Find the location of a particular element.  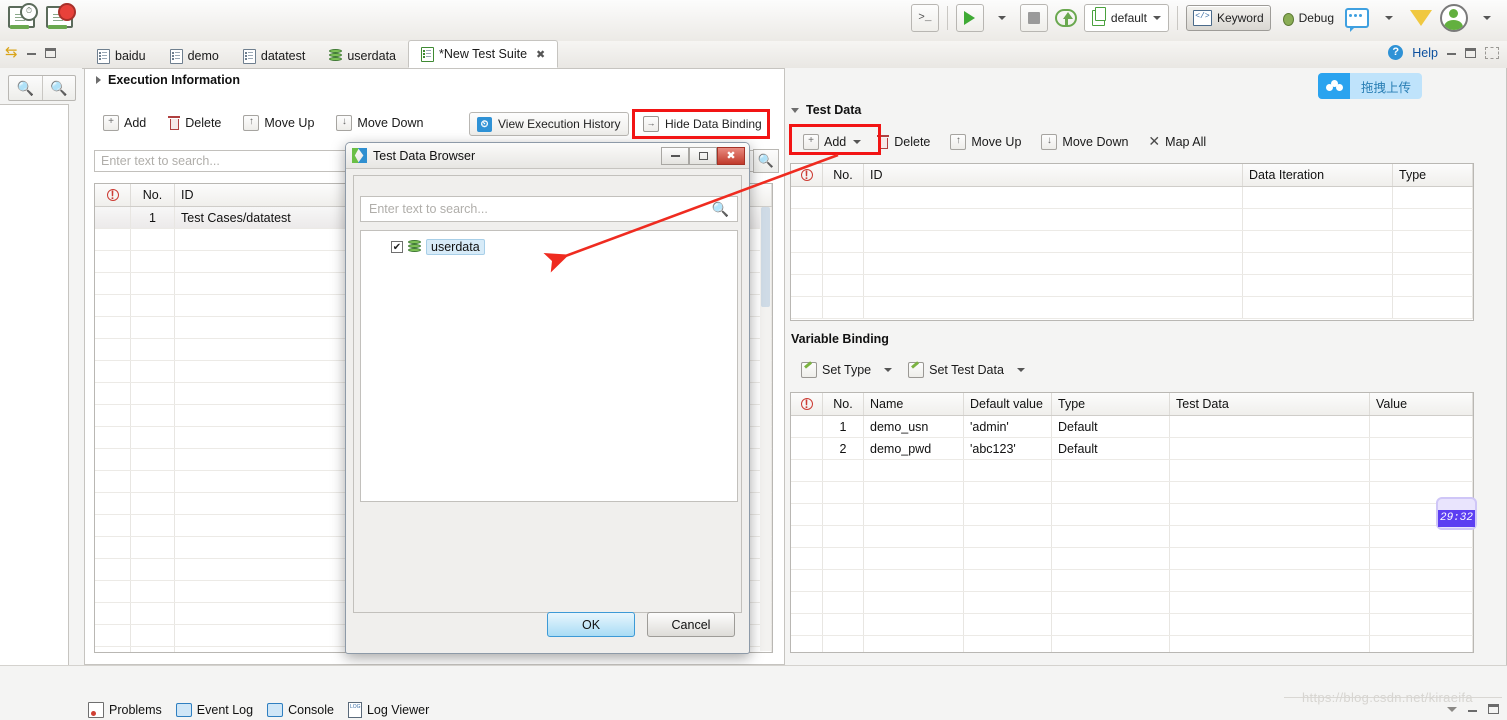

tab-userdata: userdata is located at coordinates (362, 56).